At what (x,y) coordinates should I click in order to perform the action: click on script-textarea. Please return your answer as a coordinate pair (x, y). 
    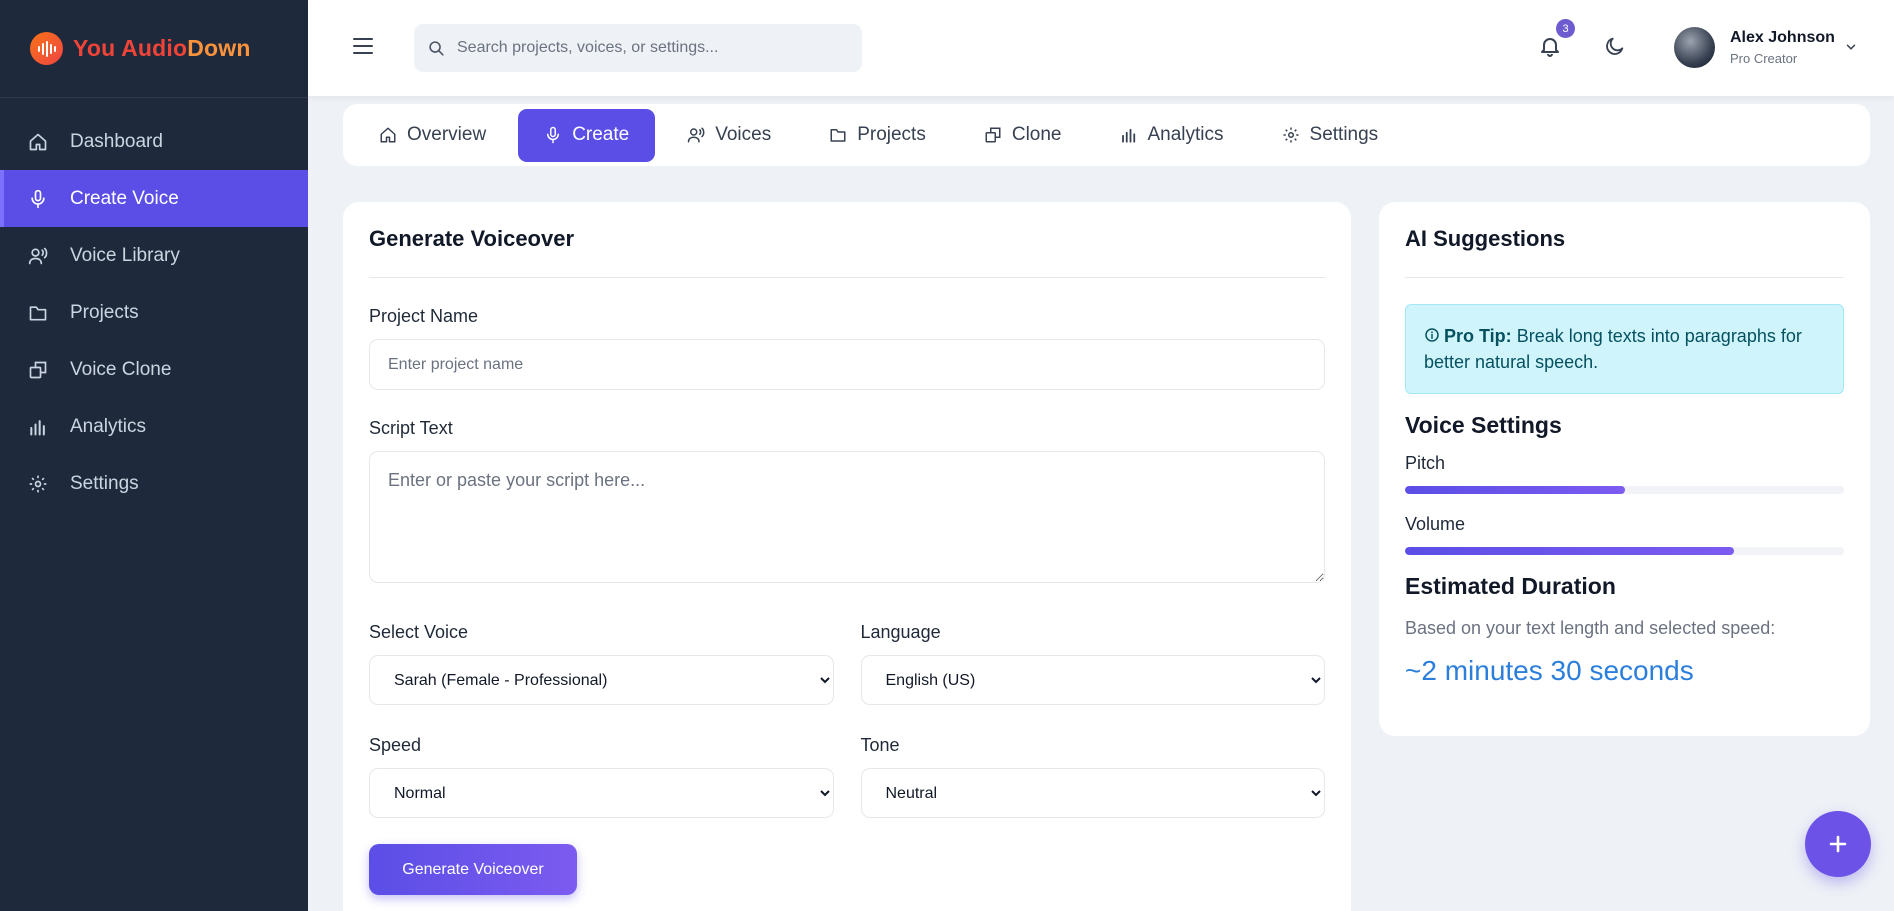
    Looking at the image, I should click on (847, 517).